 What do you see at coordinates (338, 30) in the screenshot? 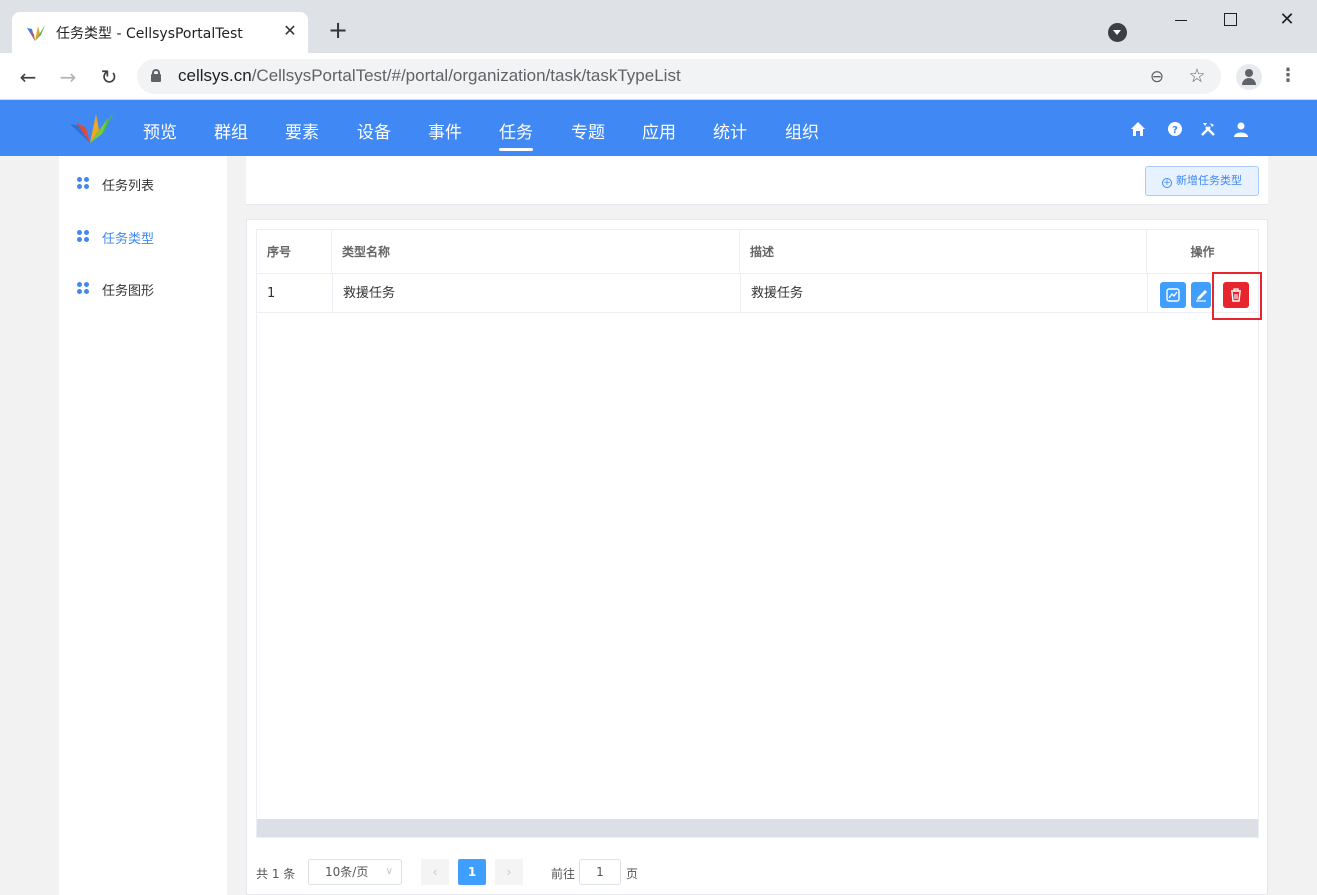
I see `new-tab-icon: +` at bounding box center [338, 30].